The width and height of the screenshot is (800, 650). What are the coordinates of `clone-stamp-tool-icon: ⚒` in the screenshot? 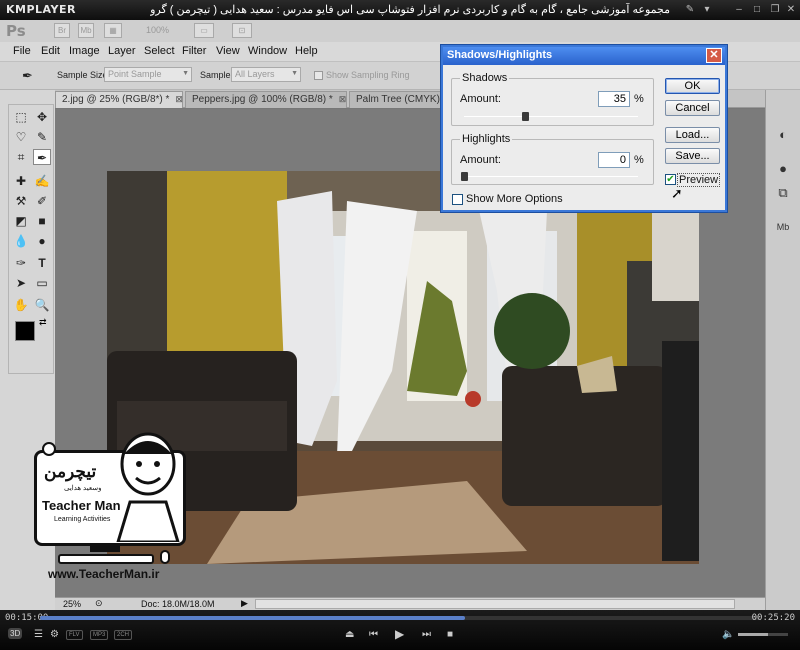 It's located at (21, 201).